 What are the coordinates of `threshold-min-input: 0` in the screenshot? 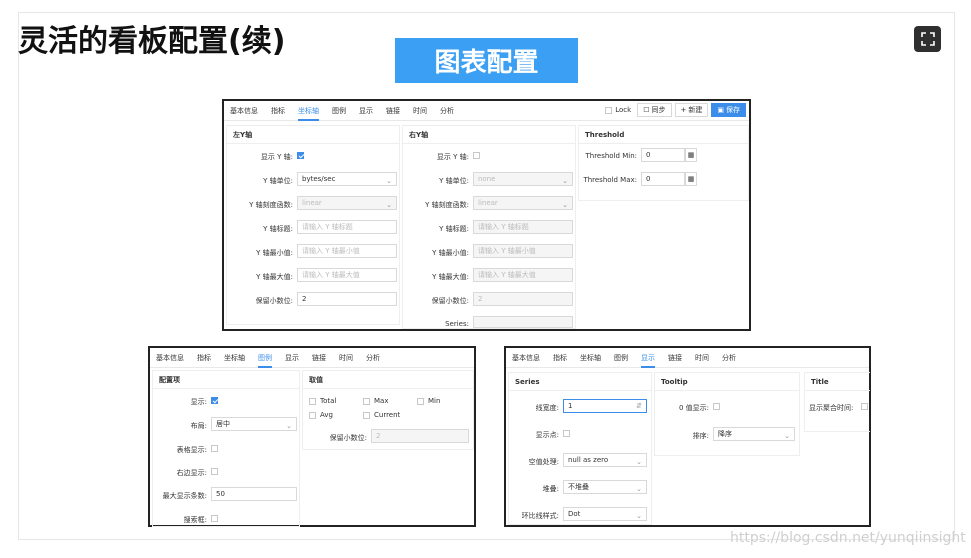 It's located at (663, 155).